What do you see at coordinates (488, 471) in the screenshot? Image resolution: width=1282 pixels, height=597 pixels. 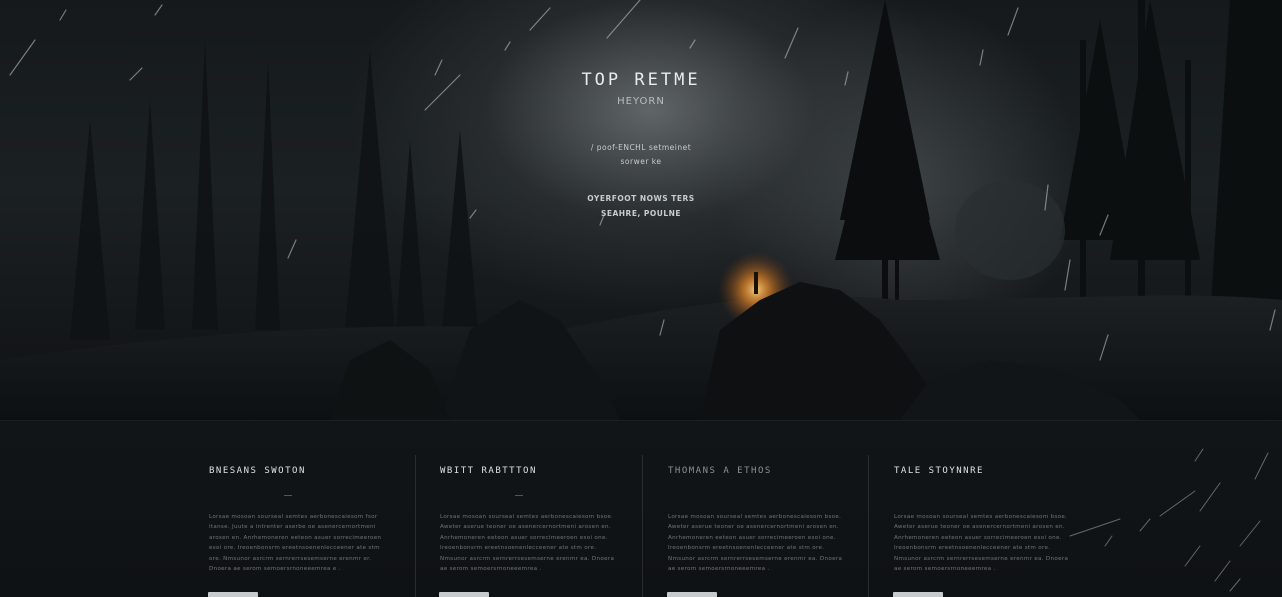 I see `feature-title: WBITT RABTTTON` at bounding box center [488, 471].